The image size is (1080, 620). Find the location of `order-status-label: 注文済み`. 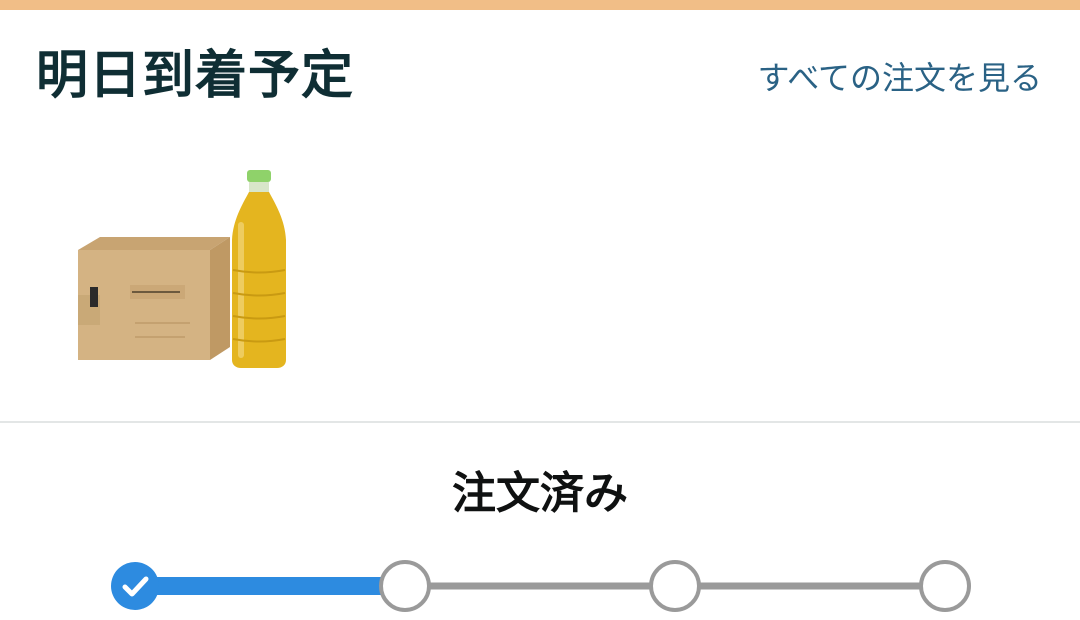

order-status-label: 注文済み is located at coordinates (540, 493).